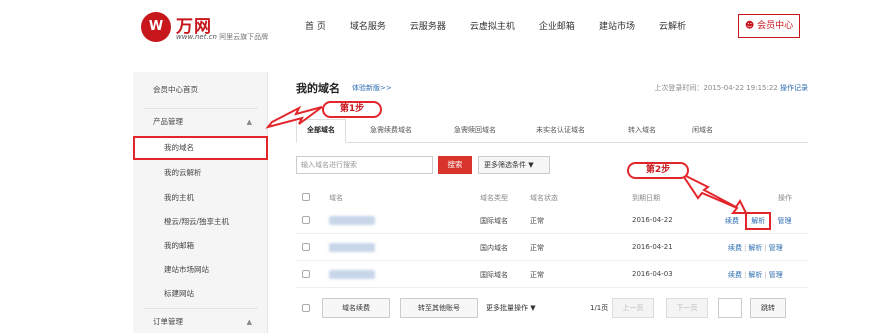 The width and height of the screenshot is (893, 333). Describe the element at coordinates (200, 321) in the screenshot. I see `sidebar-group-orders: 订单管理 ▲` at that location.